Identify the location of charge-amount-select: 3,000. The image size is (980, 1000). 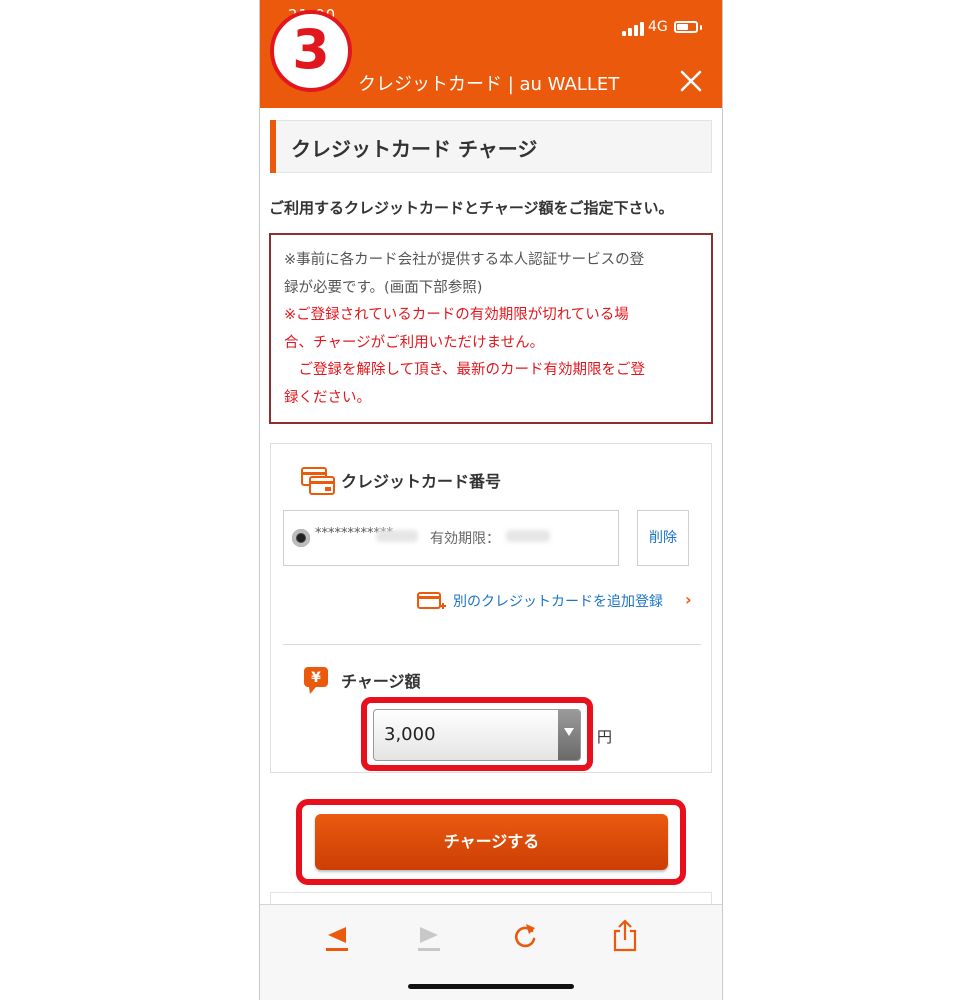
(477, 735).